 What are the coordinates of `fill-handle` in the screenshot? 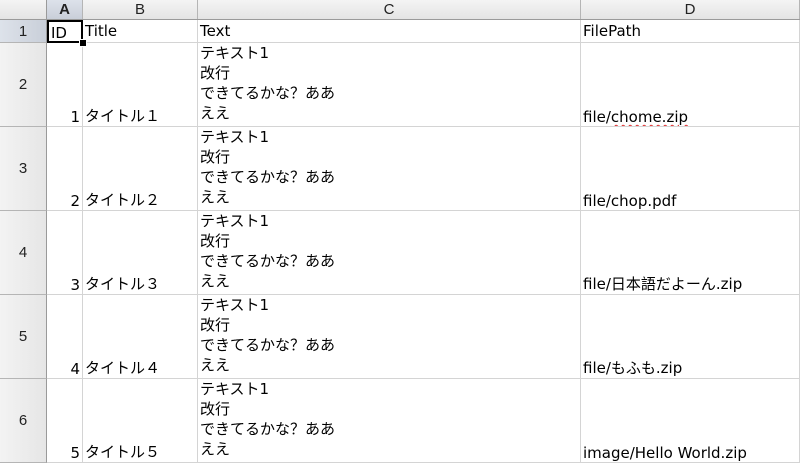 It's located at (83, 43).